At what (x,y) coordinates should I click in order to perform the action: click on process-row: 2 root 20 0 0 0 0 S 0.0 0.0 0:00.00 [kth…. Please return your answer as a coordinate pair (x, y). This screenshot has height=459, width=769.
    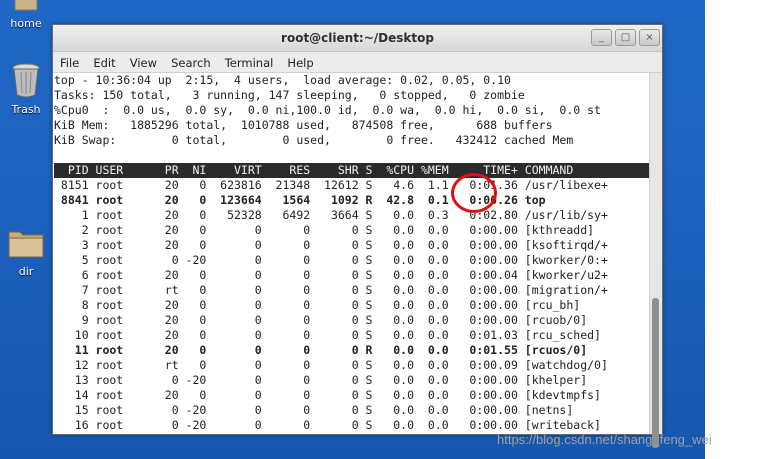
    Looking at the image, I should click on (324, 230).